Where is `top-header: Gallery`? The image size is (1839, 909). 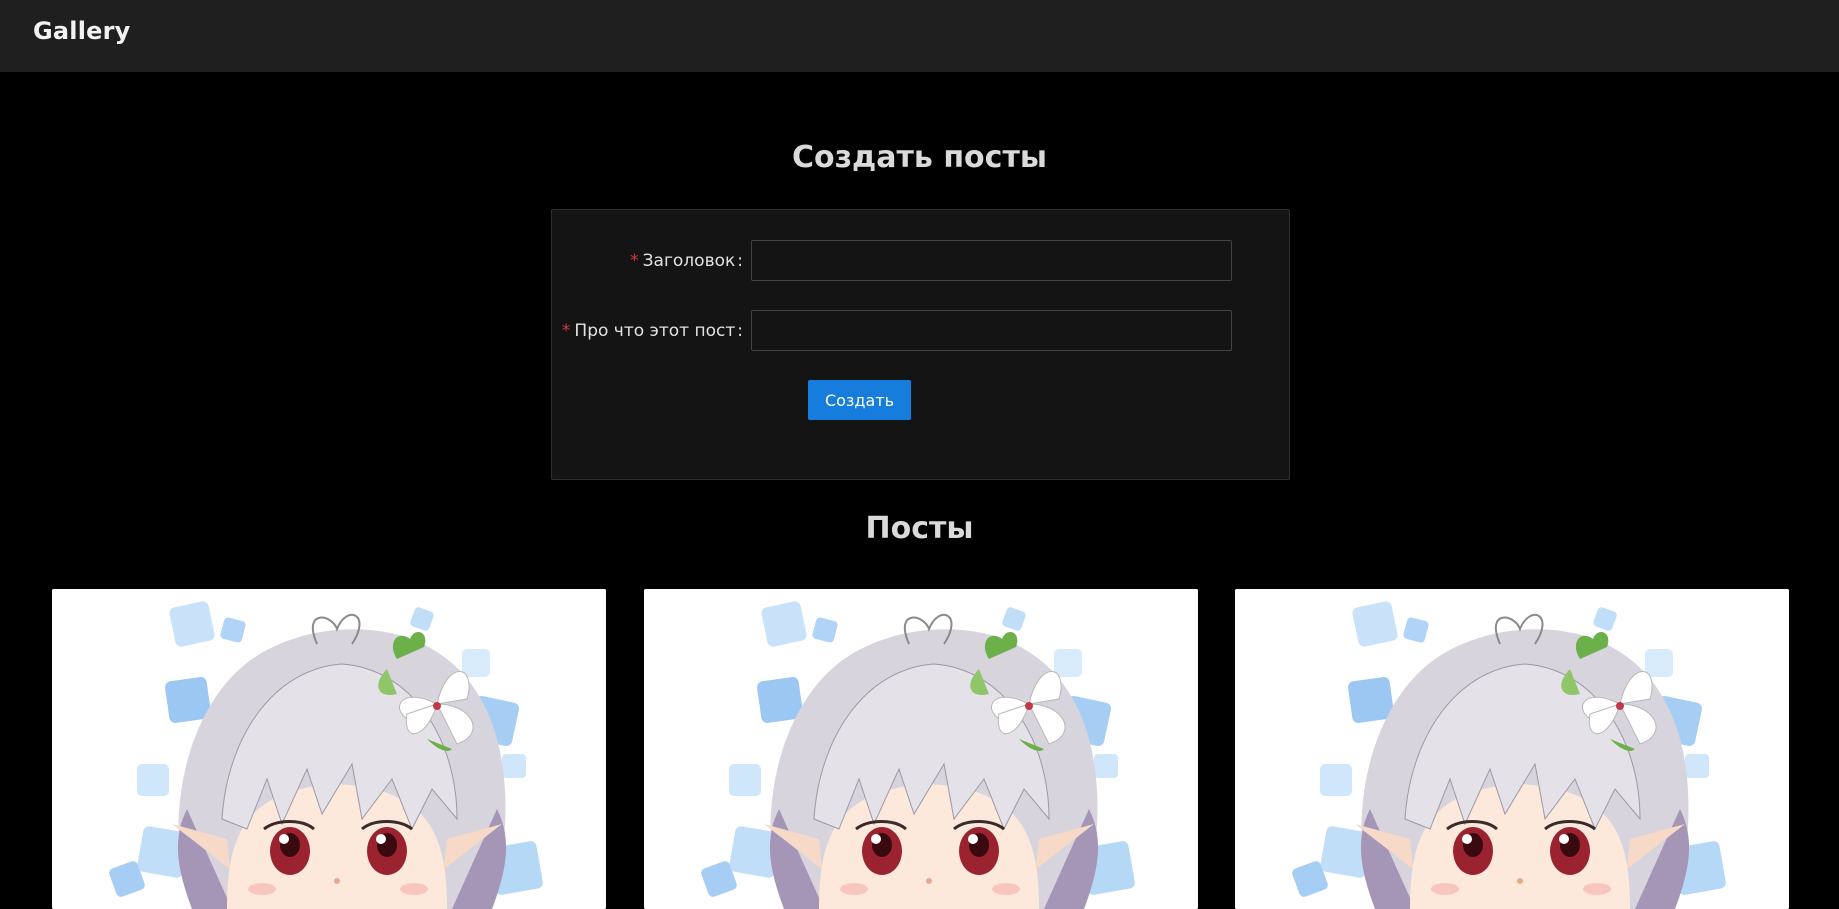
top-header: Gallery is located at coordinates (919, 36).